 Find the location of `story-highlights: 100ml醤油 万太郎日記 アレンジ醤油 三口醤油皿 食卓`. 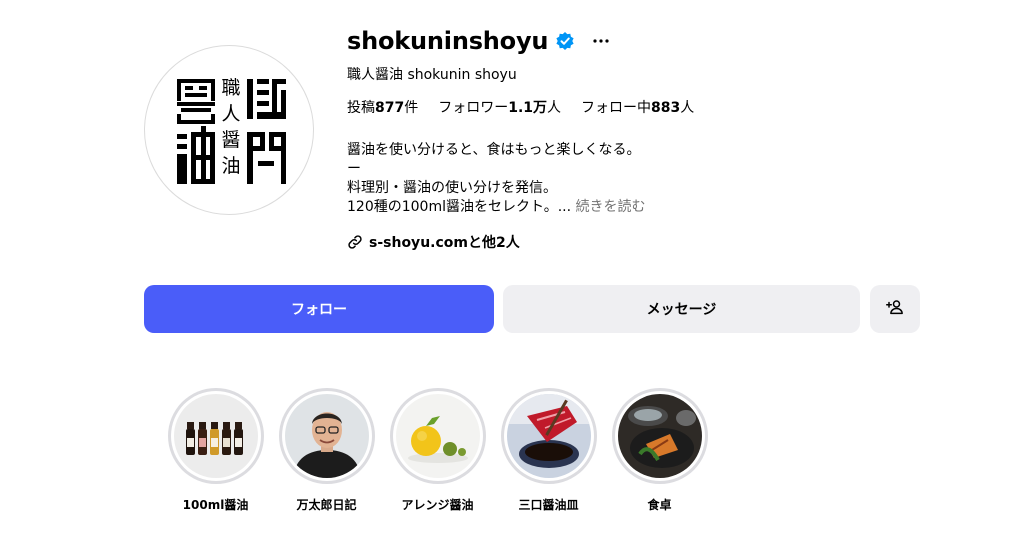

story-highlights: 100ml醤油 万太郎日記 アレンジ醤油 三口醤油皿 食卓 is located at coordinates (437, 450).